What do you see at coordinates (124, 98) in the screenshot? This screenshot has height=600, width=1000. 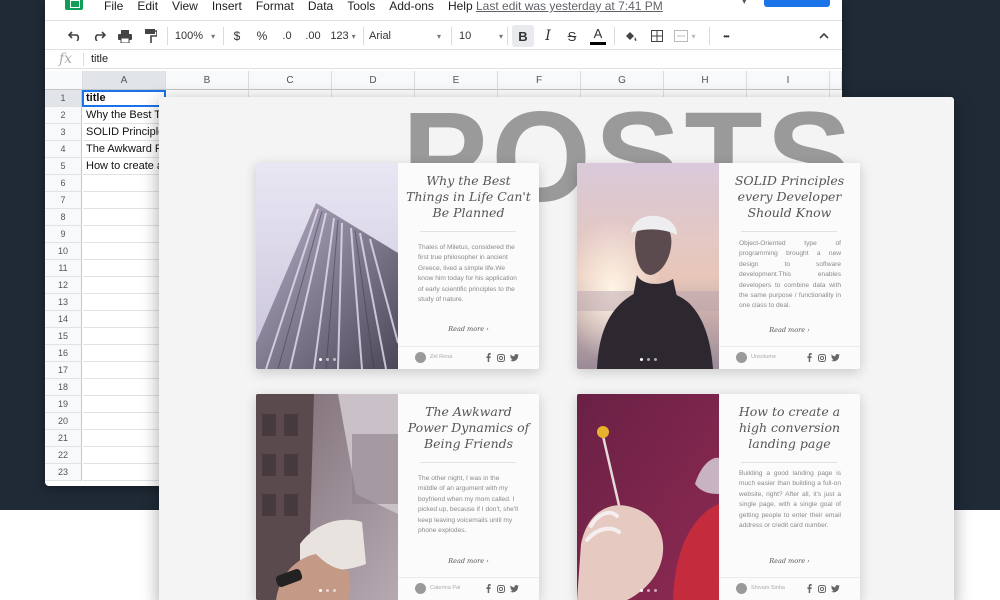 I see `cell-a1: title` at bounding box center [124, 98].